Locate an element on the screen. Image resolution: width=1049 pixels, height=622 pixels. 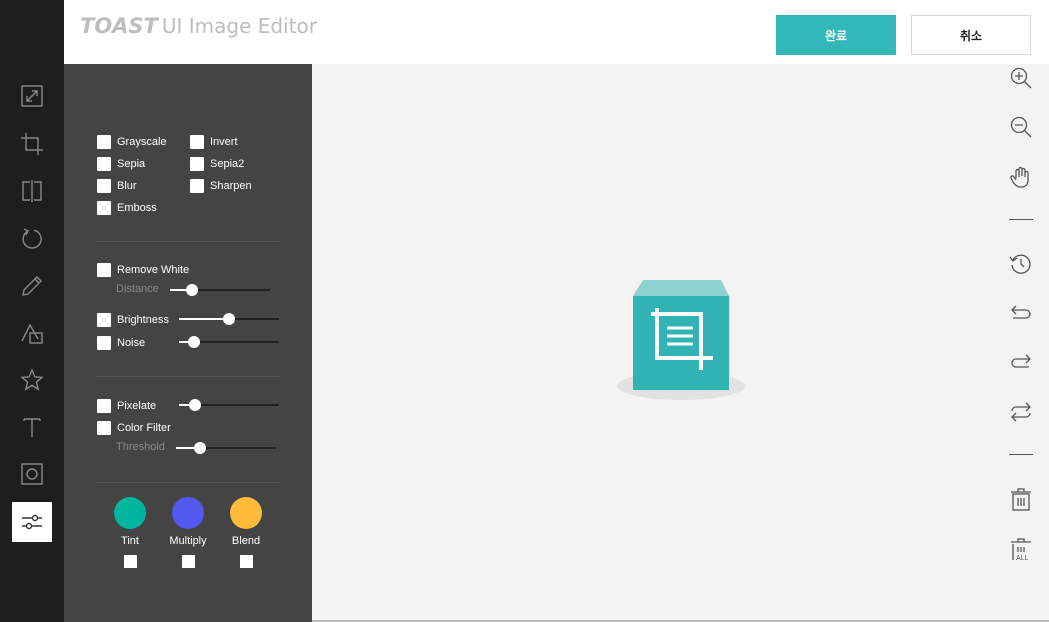
undo-icon is located at coordinates (1021, 312).